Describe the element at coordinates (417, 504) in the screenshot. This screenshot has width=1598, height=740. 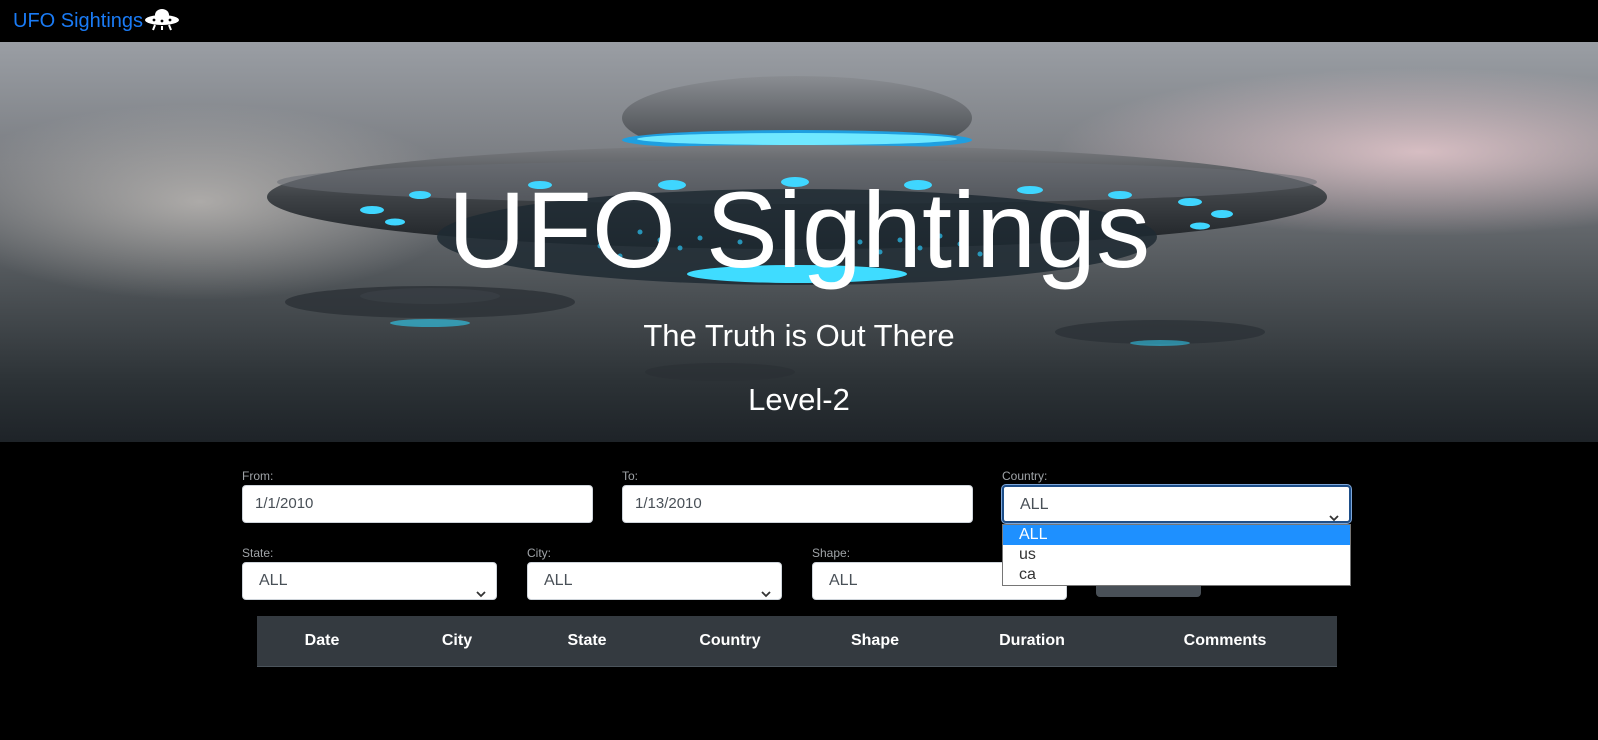
I see `from-date-input: 1/1/2010` at that location.